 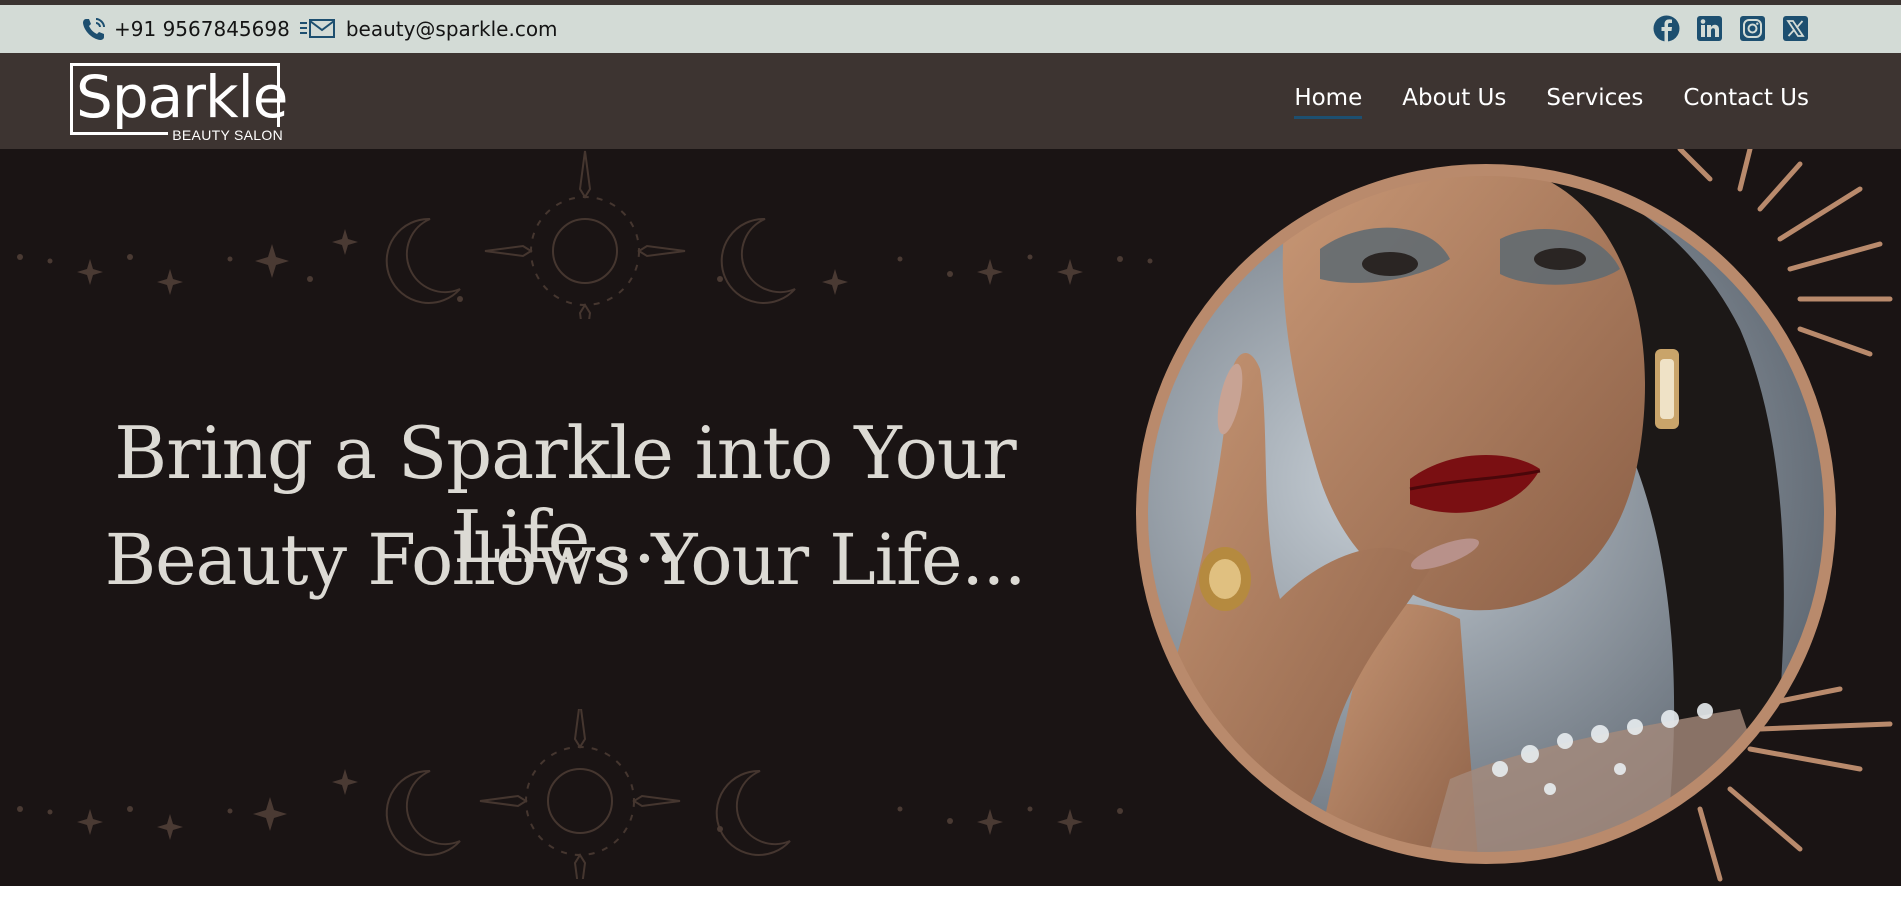 I want to click on nav-item-about-us: About Us, so click(x=1454, y=101).